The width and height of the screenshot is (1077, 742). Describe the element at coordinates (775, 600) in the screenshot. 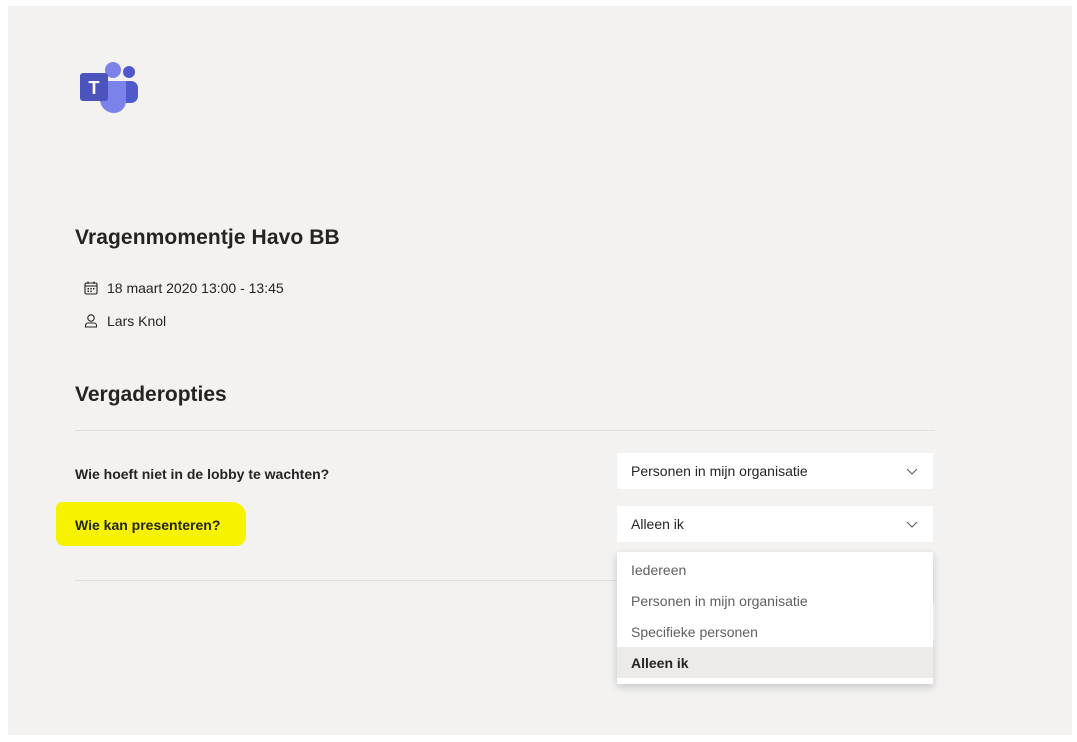

I see `dropdown-option-organisatie: Personen in mijn organisatie` at that location.